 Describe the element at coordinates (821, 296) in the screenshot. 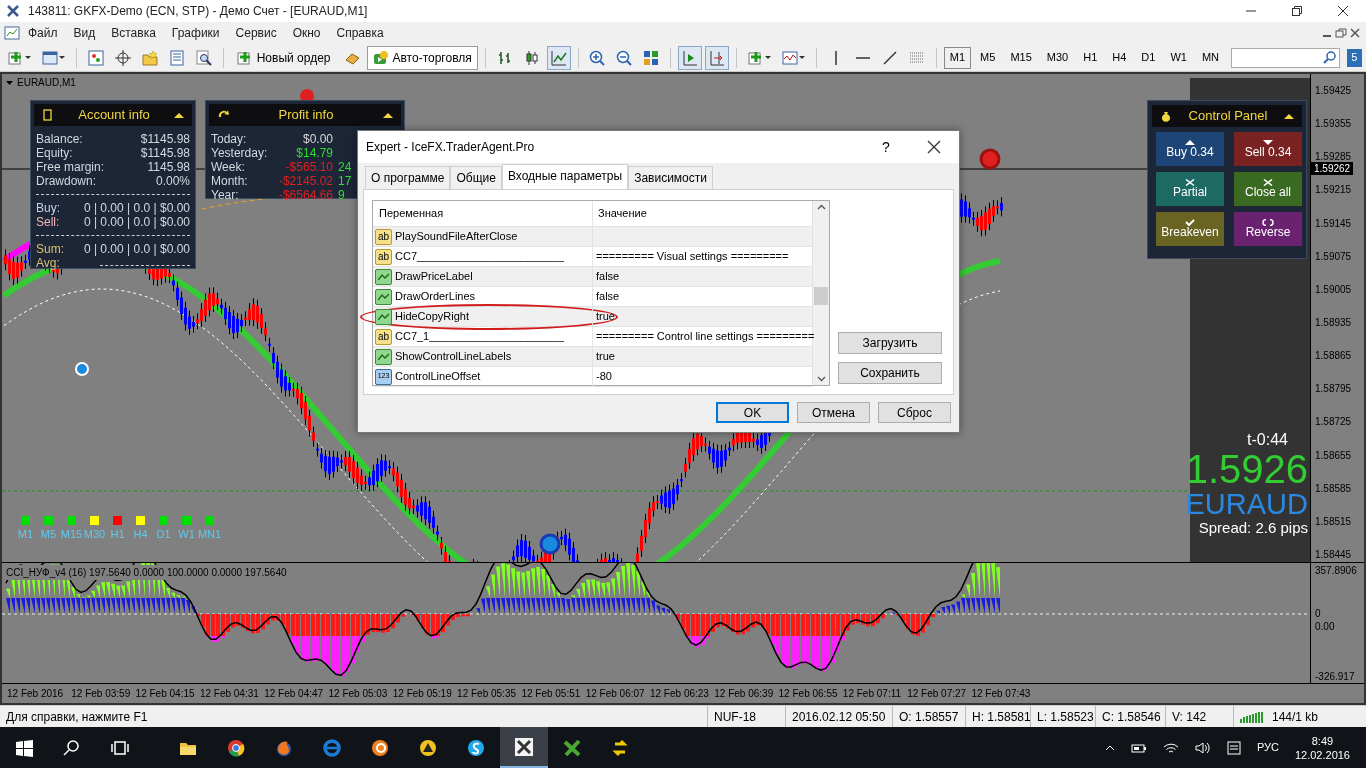

I see `scroll-thumb` at that location.